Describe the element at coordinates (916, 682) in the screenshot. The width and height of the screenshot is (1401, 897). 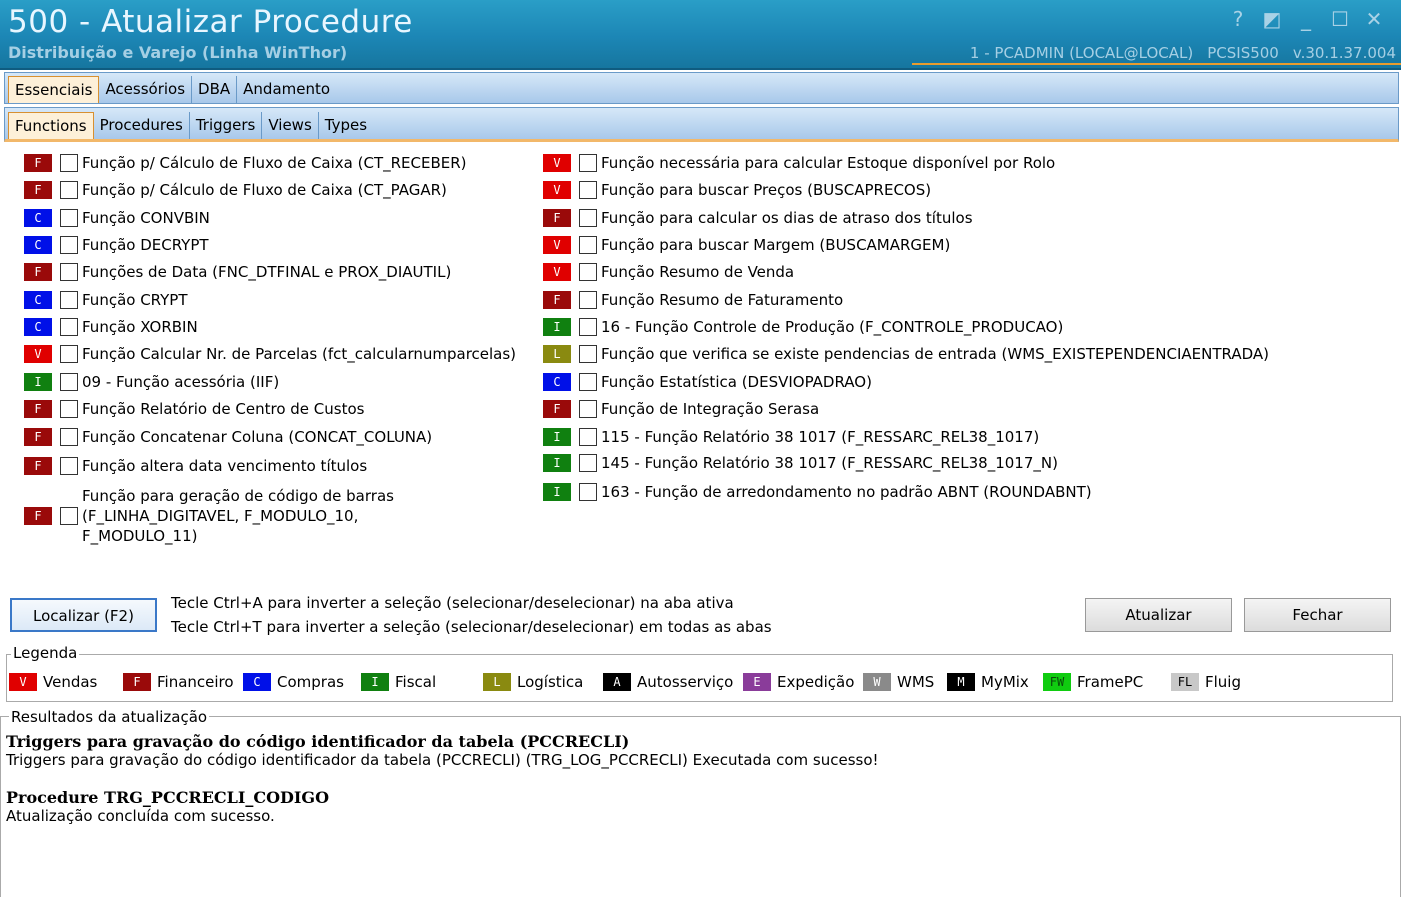
I see `legend-label: WMS` at that location.